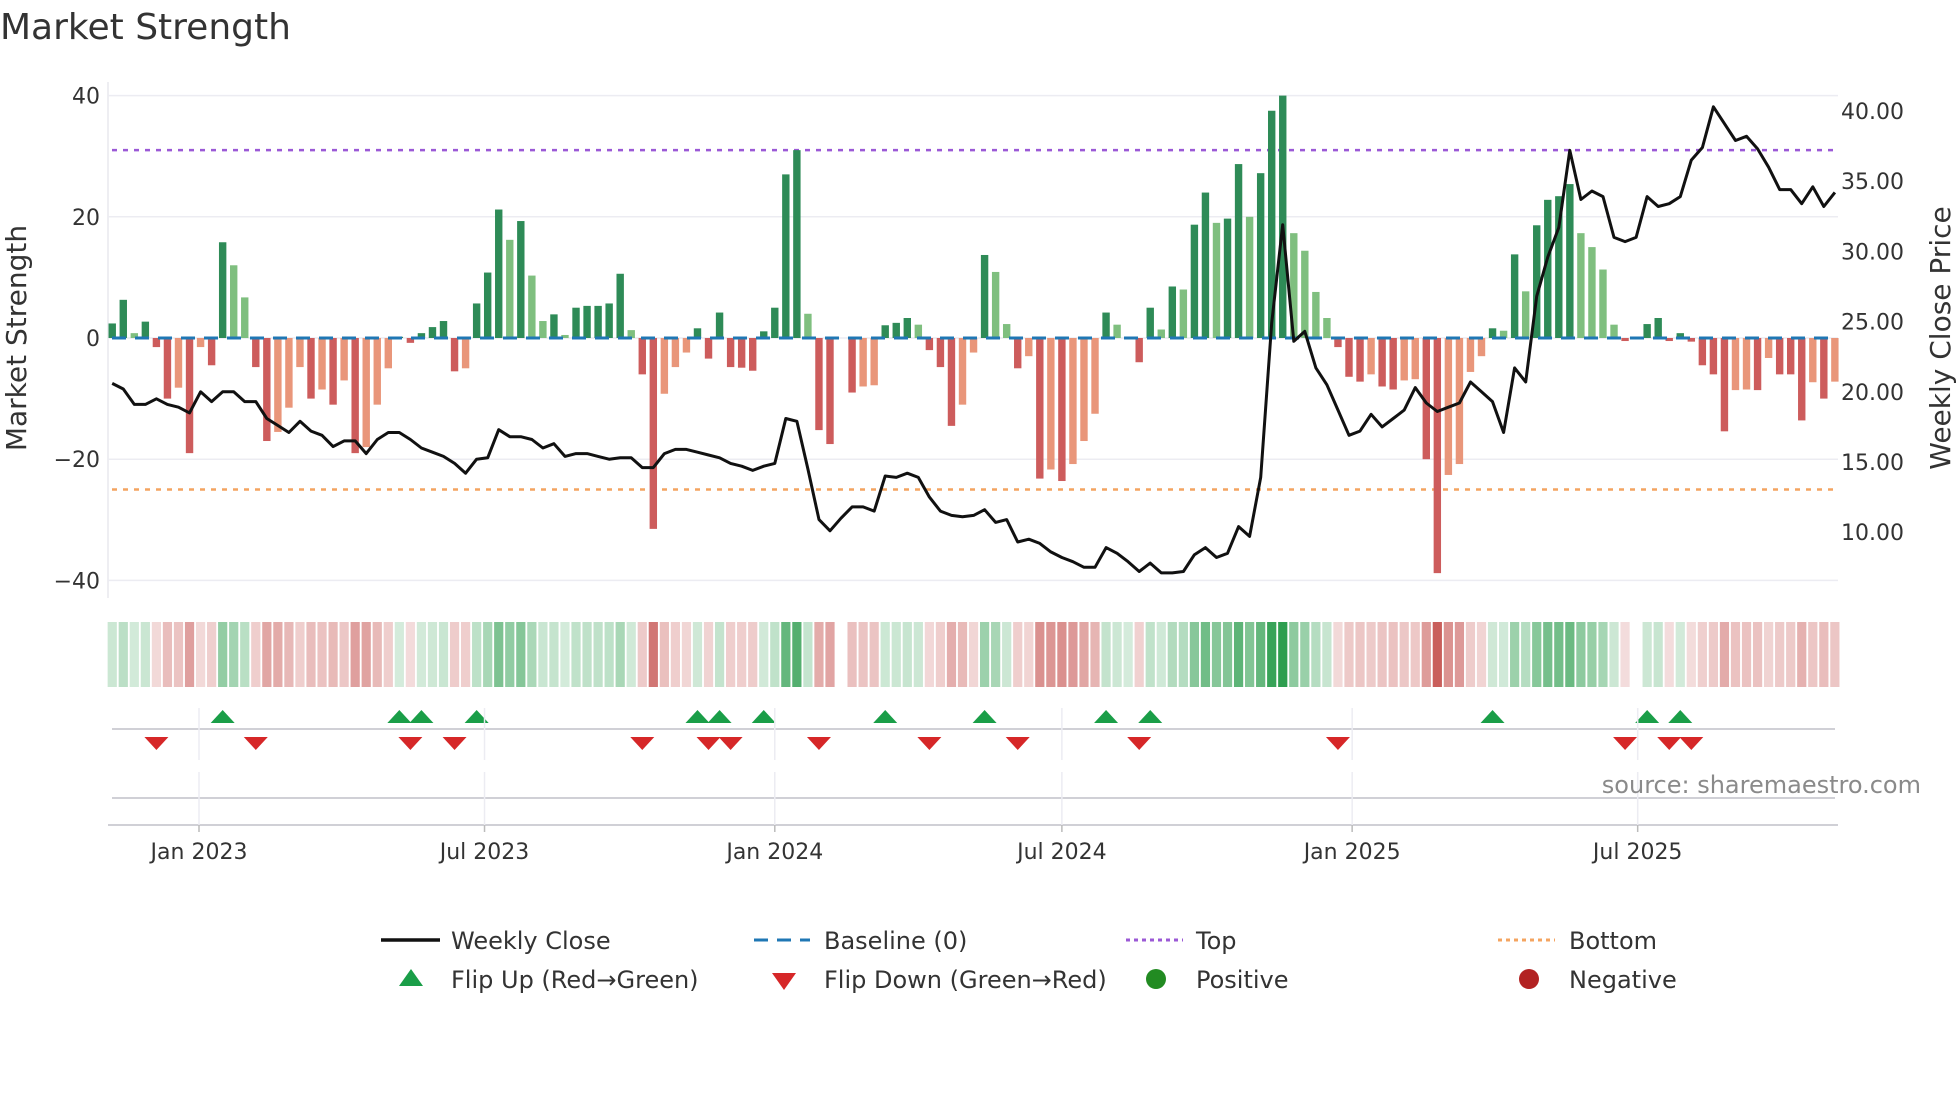 Image resolution: width=1960 pixels, height=1102 pixels. I want to click on y-tick-label: 0, so click(93, 339).